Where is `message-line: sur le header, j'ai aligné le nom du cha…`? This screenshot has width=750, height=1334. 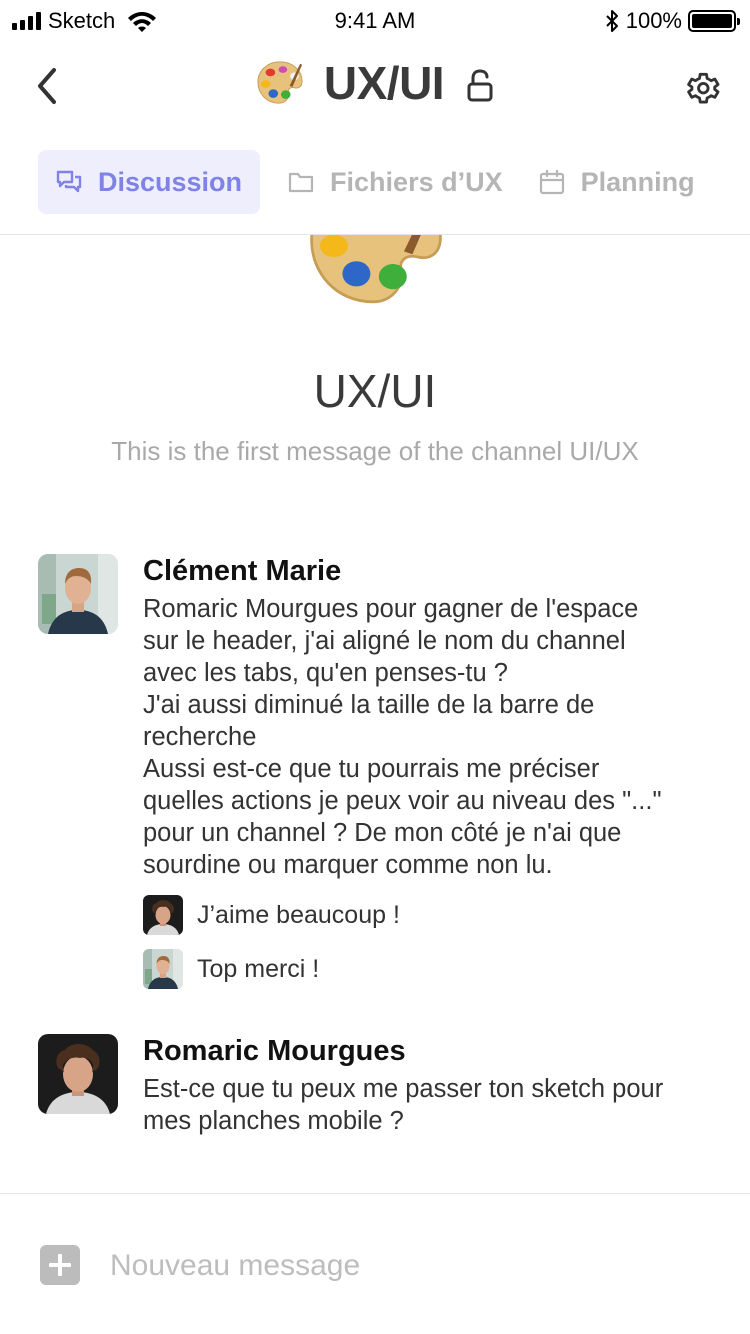 message-line: sur le header, j'ai aligné le nom du cha… is located at coordinates (384, 641).